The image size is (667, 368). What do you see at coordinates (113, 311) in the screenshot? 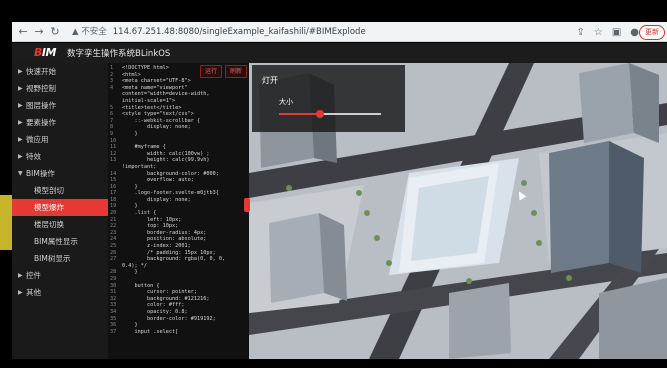
I see `line-number: 34` at bounding box center [113, 311].